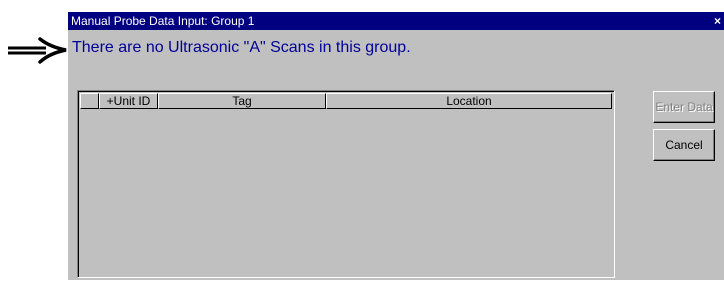 This screenshot has width=724, height=293. I want to click on grid-header: +Unit ID Tag Location, so click(346, 101).